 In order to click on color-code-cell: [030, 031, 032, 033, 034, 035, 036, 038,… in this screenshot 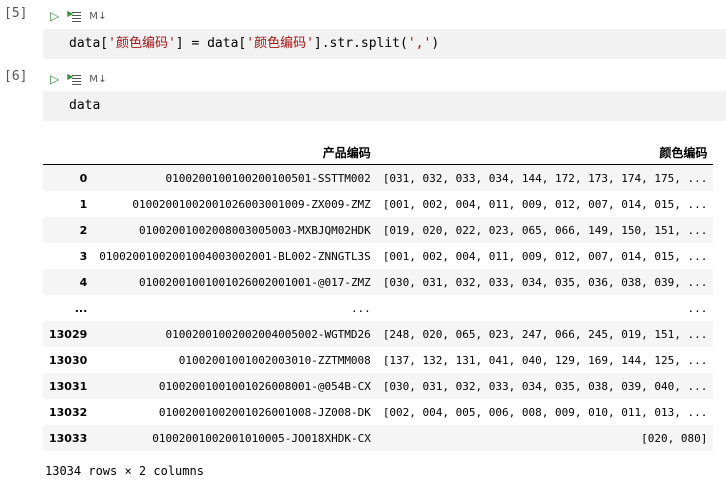, I will do `click(545, 282)`.